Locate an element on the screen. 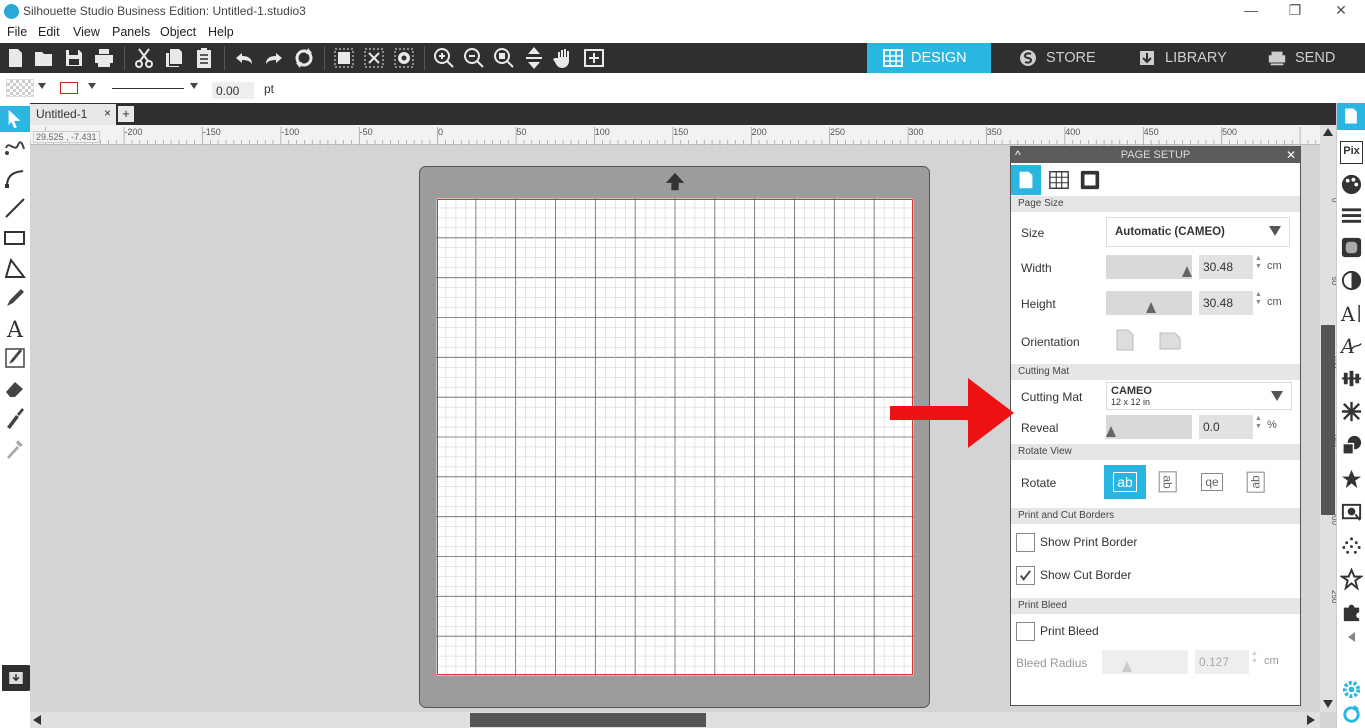 The height and width of the screenshot is (728, 1365). line-color-swatch is located at coordinates (69, 88).